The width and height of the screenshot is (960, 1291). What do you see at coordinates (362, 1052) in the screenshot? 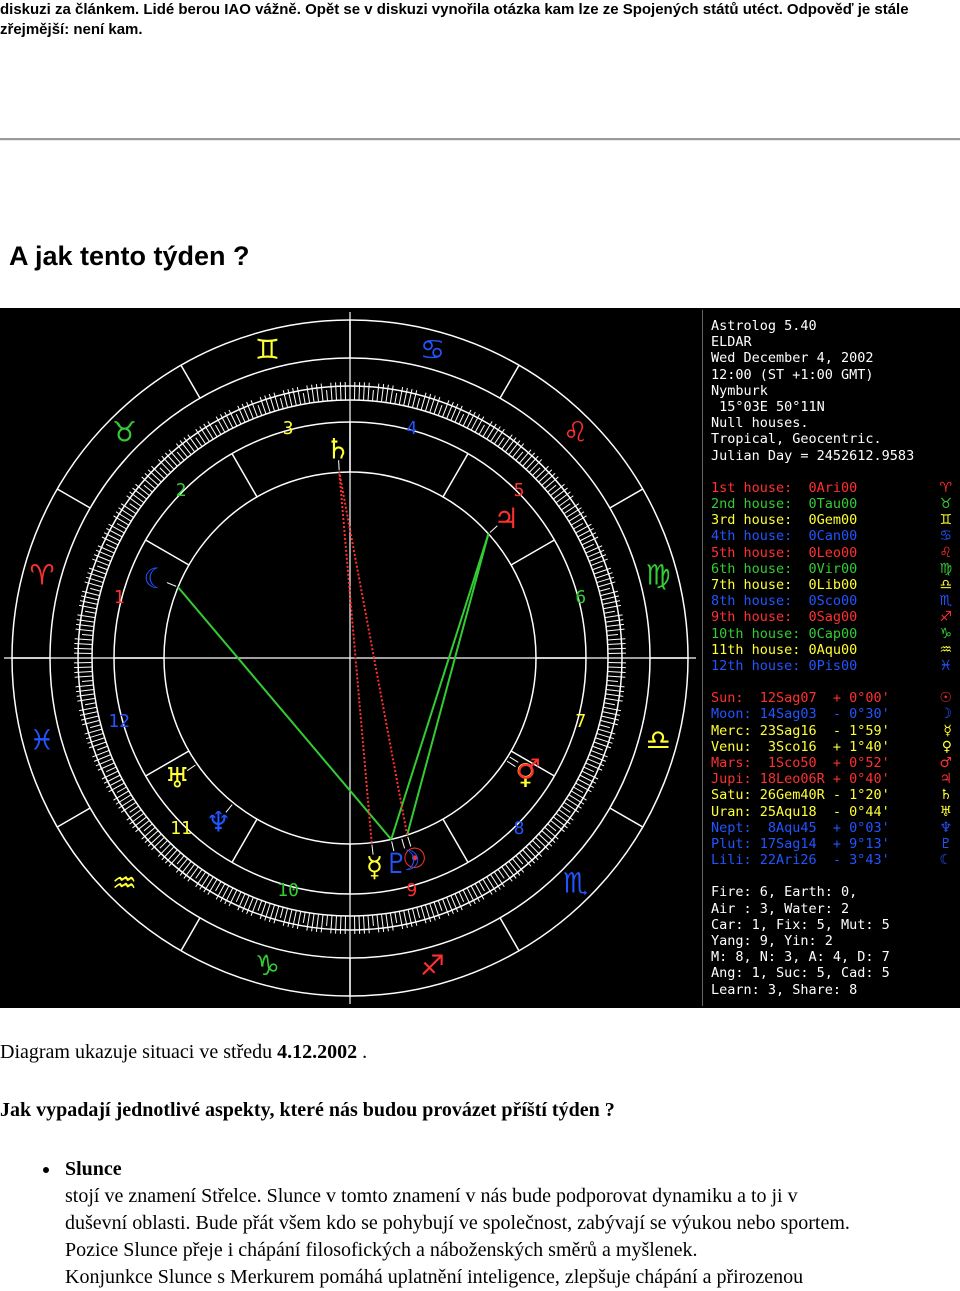
I see `caption-end: .` at bounding box center [362, 1052].